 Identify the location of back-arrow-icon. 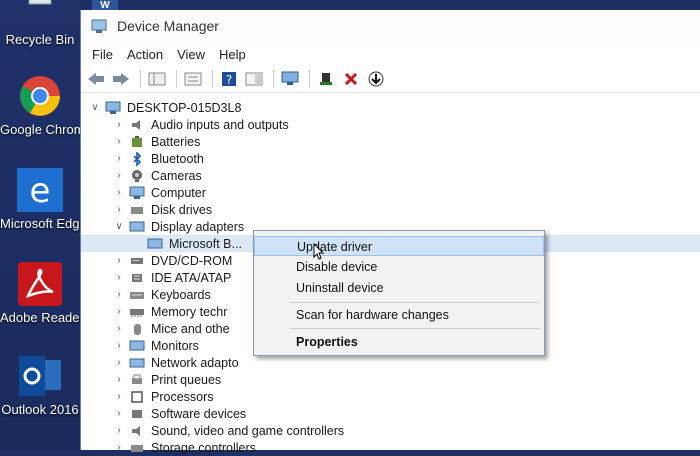
(96, 79).